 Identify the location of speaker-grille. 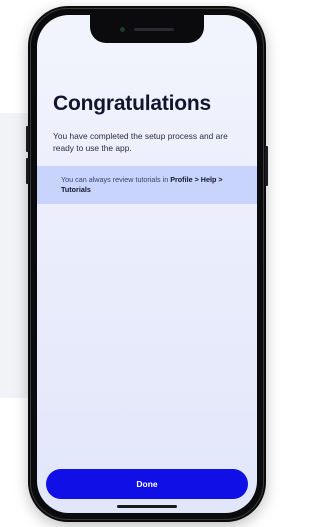
(154, 29).